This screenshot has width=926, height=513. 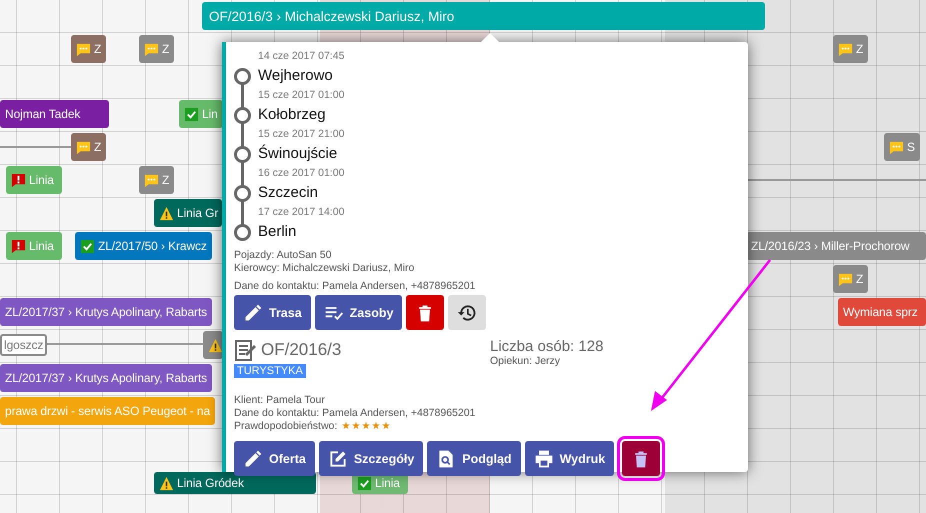 What do you see at coordinates (143, 246) in the screenshot?
I see `schedule-item: ZL/2017/50 › Krawcz` at bounding box center [143, 246].